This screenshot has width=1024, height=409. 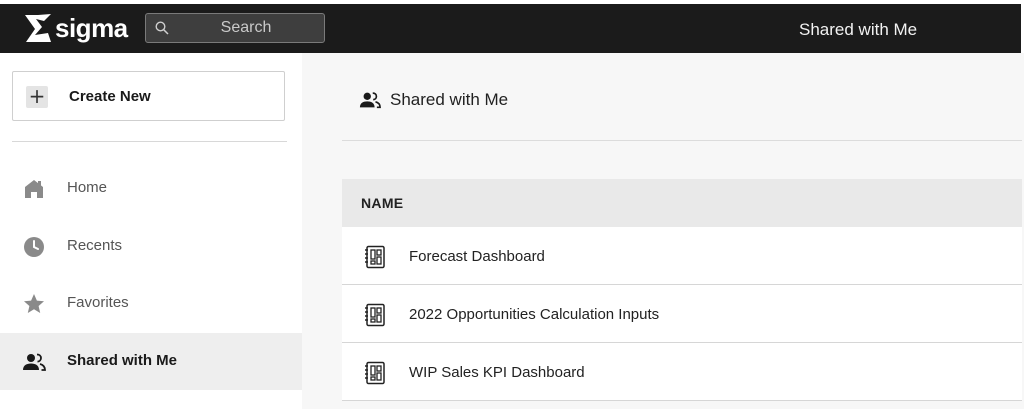 What do you see at coordinates (682, 140) in the screenshot?
I see `main-divider` at bounding box center [682, 140].